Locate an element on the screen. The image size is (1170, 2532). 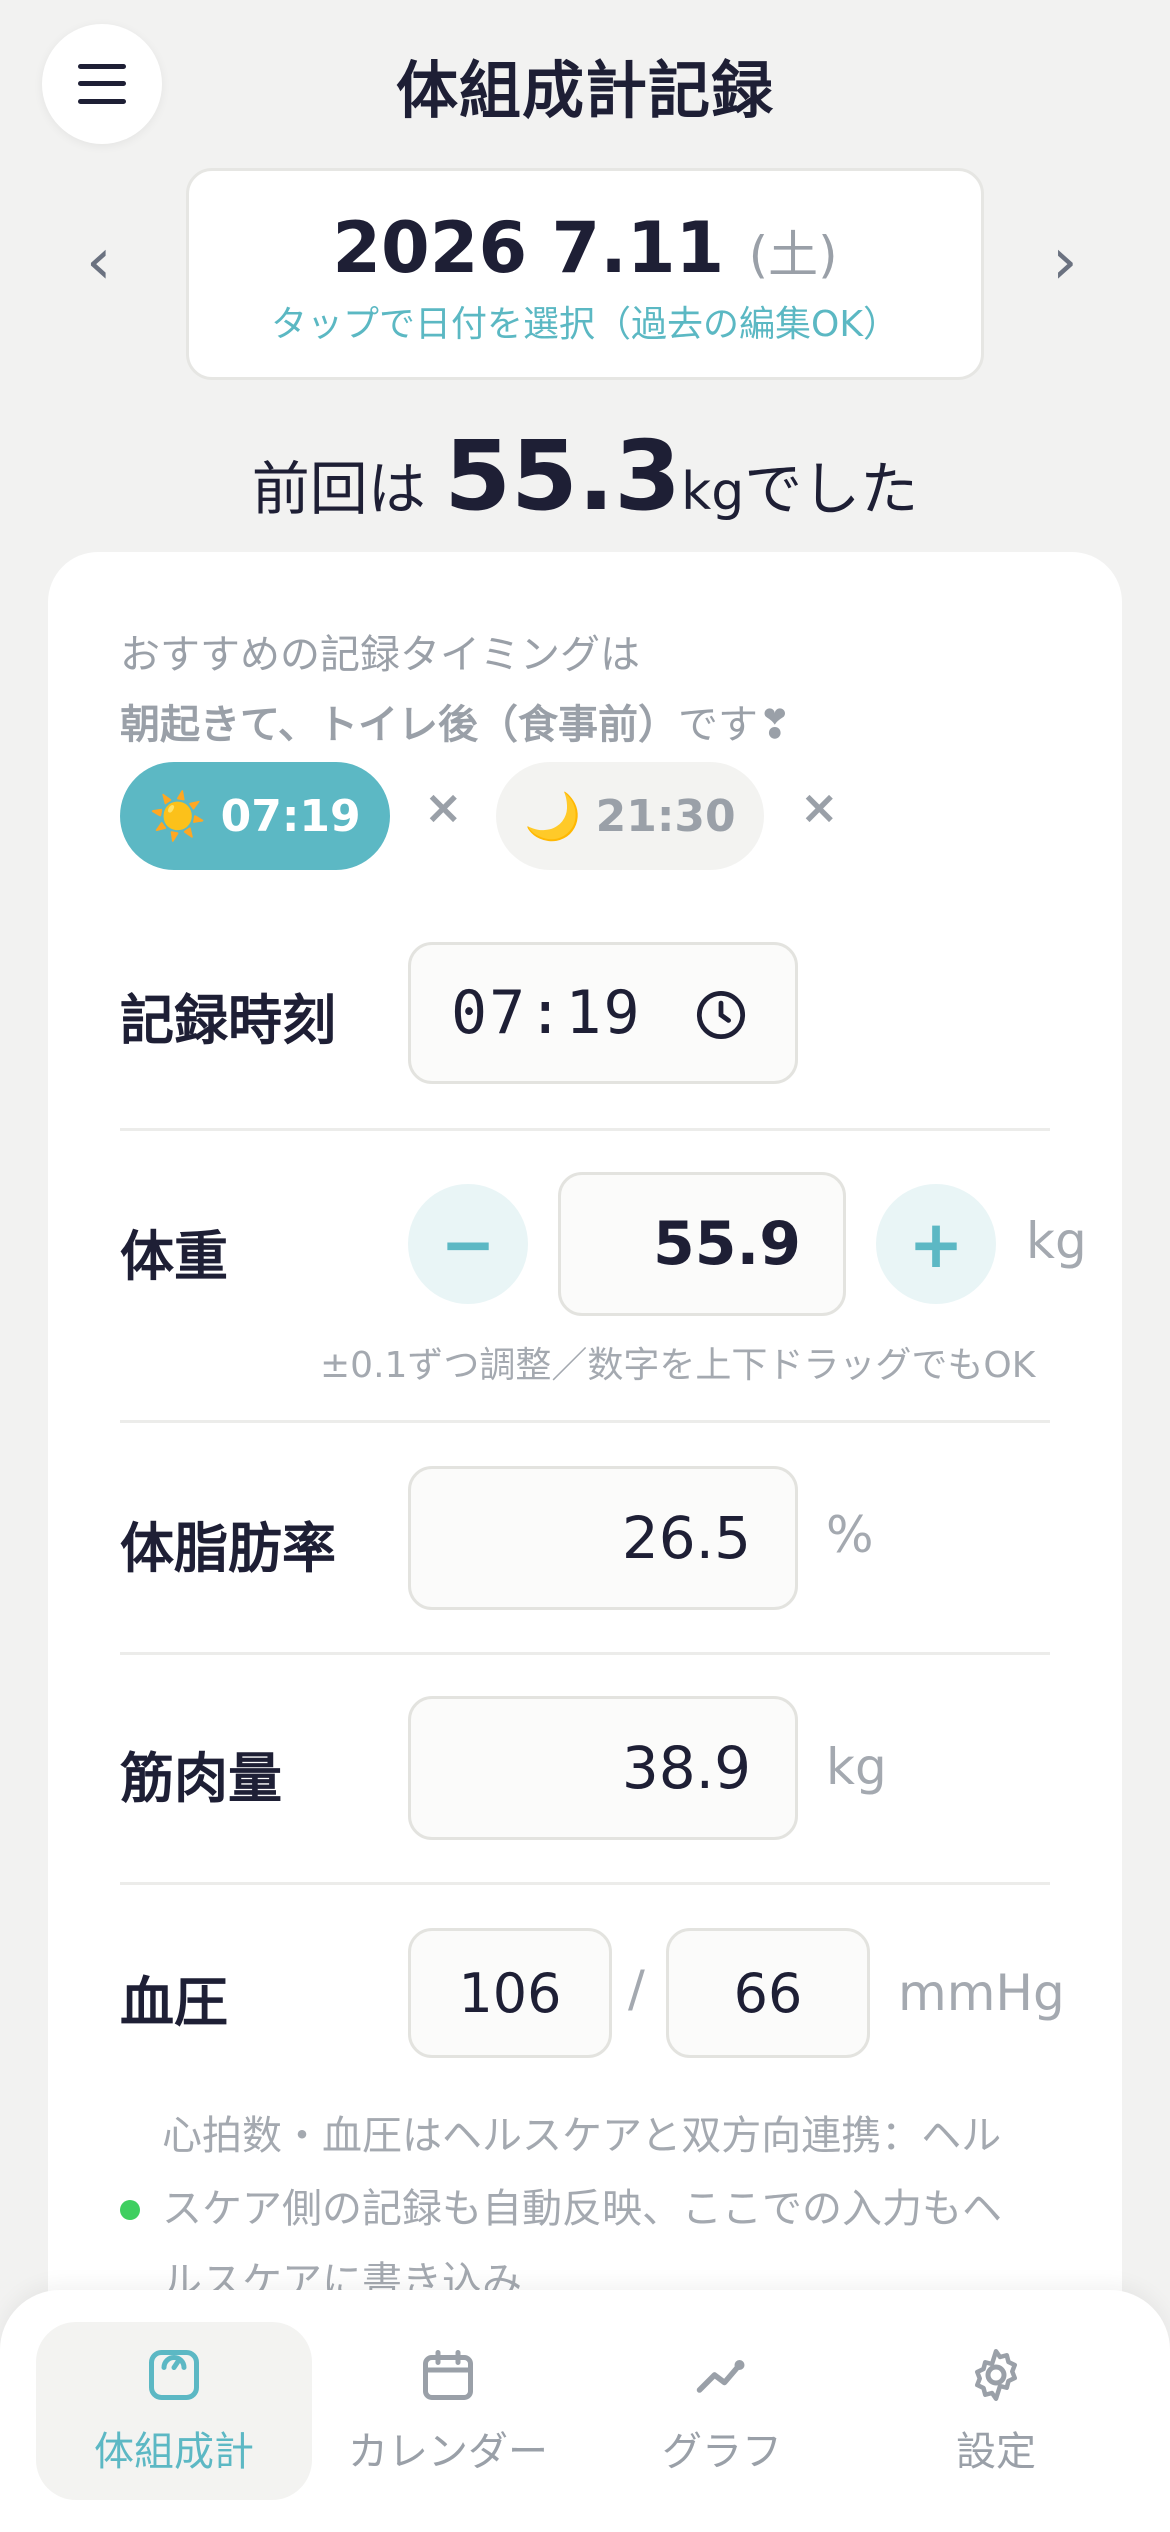
blood-pressure-label: 血圧 is located at coordinates (174, 2002).